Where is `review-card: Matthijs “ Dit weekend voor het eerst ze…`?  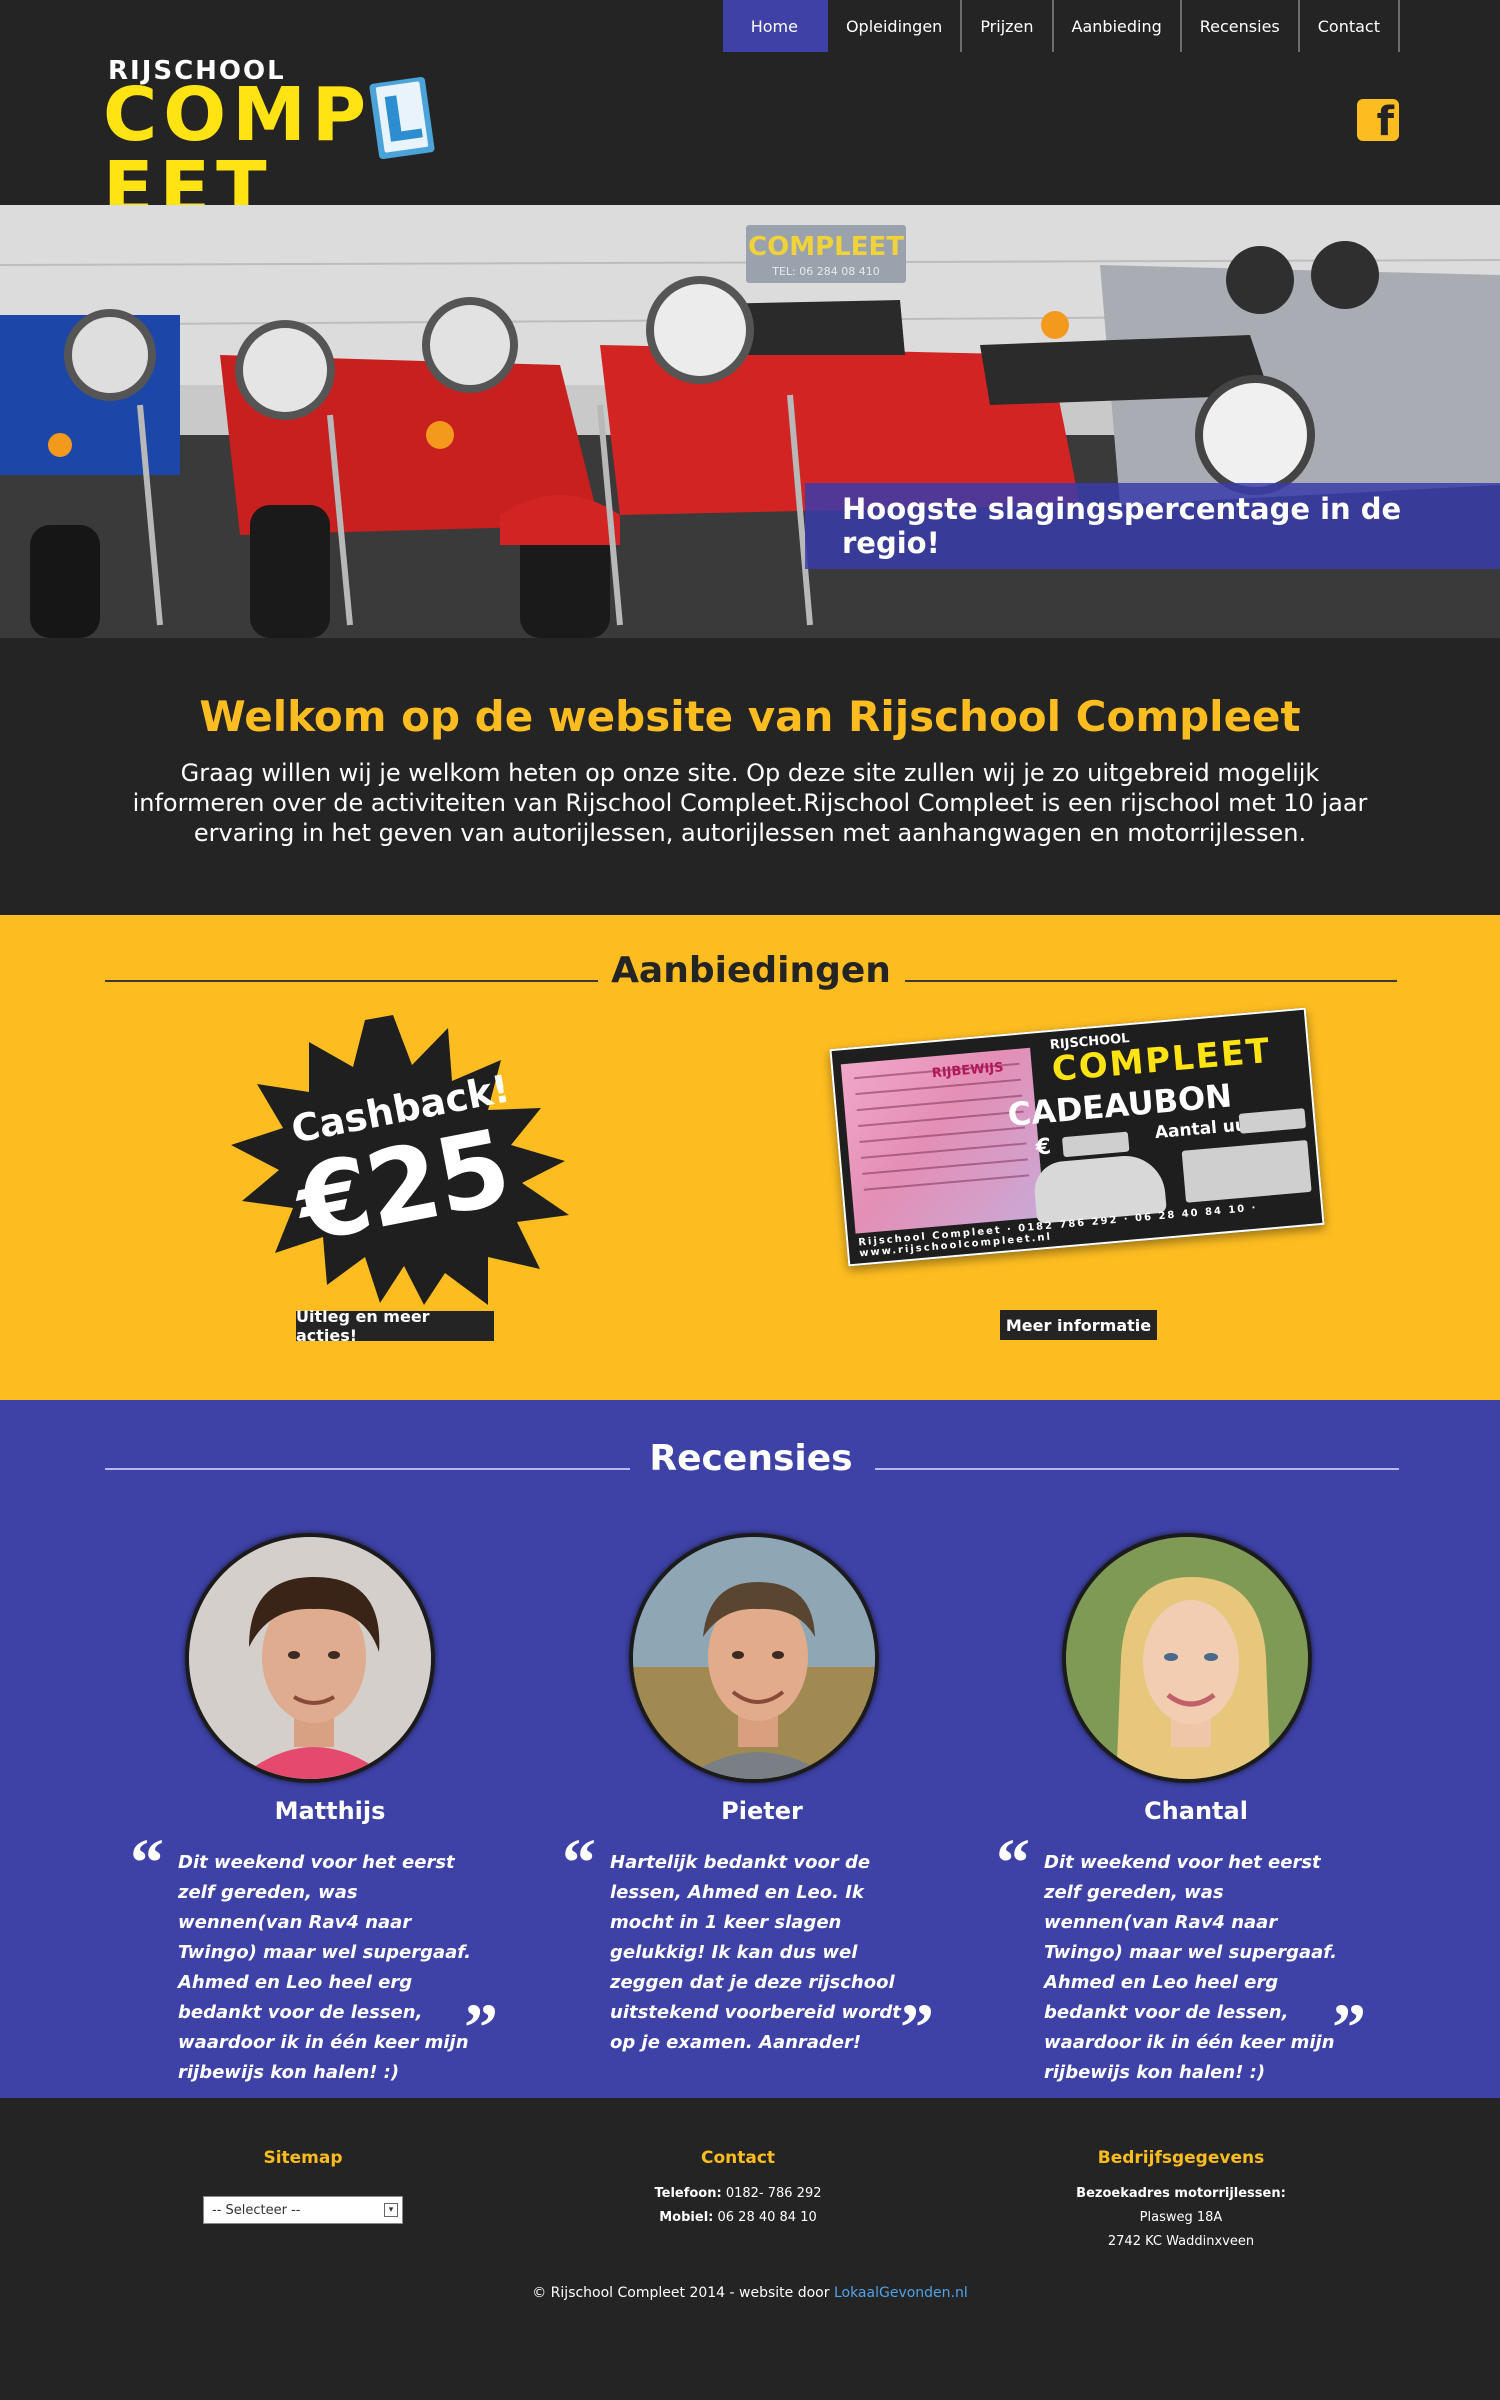
review-card: Matthijs “ Dit weekend voor het eerst ze… is located at coordinates (330, 1808).